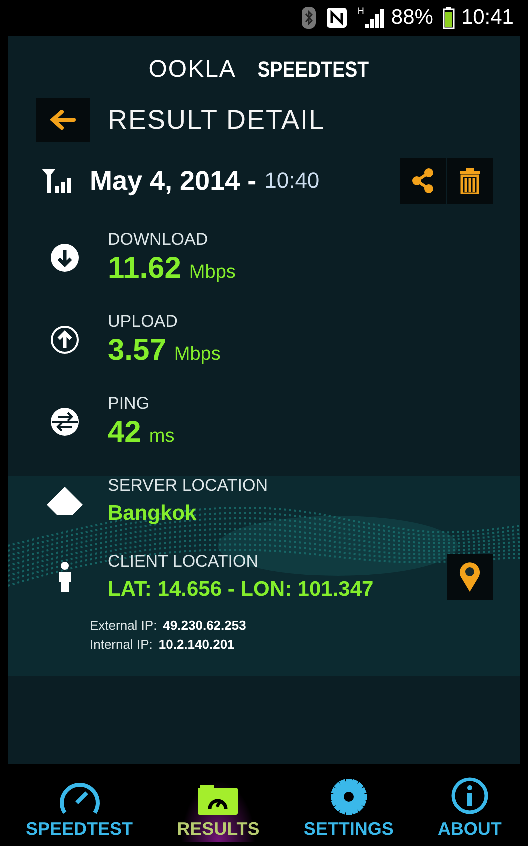  What do you see at coordinates (337, 18) in the screenshot?
I see `nfc-icon` at bounding box center [337, 18].